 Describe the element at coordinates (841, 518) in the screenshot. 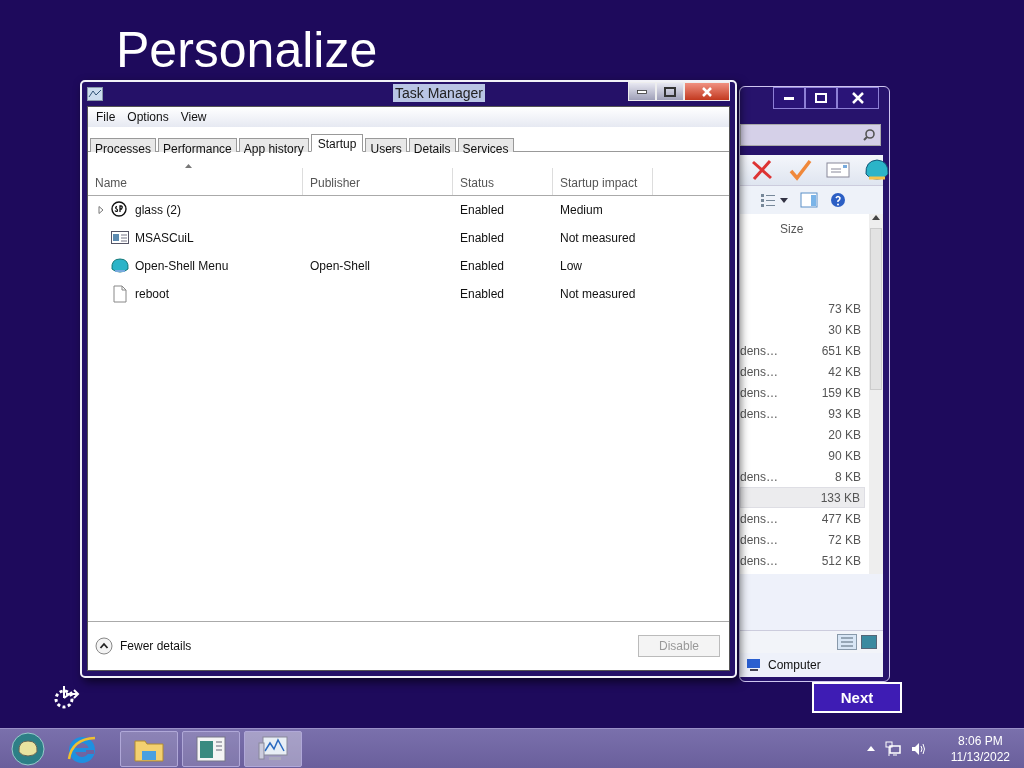

I see `file-size: 477 KB` at that location.